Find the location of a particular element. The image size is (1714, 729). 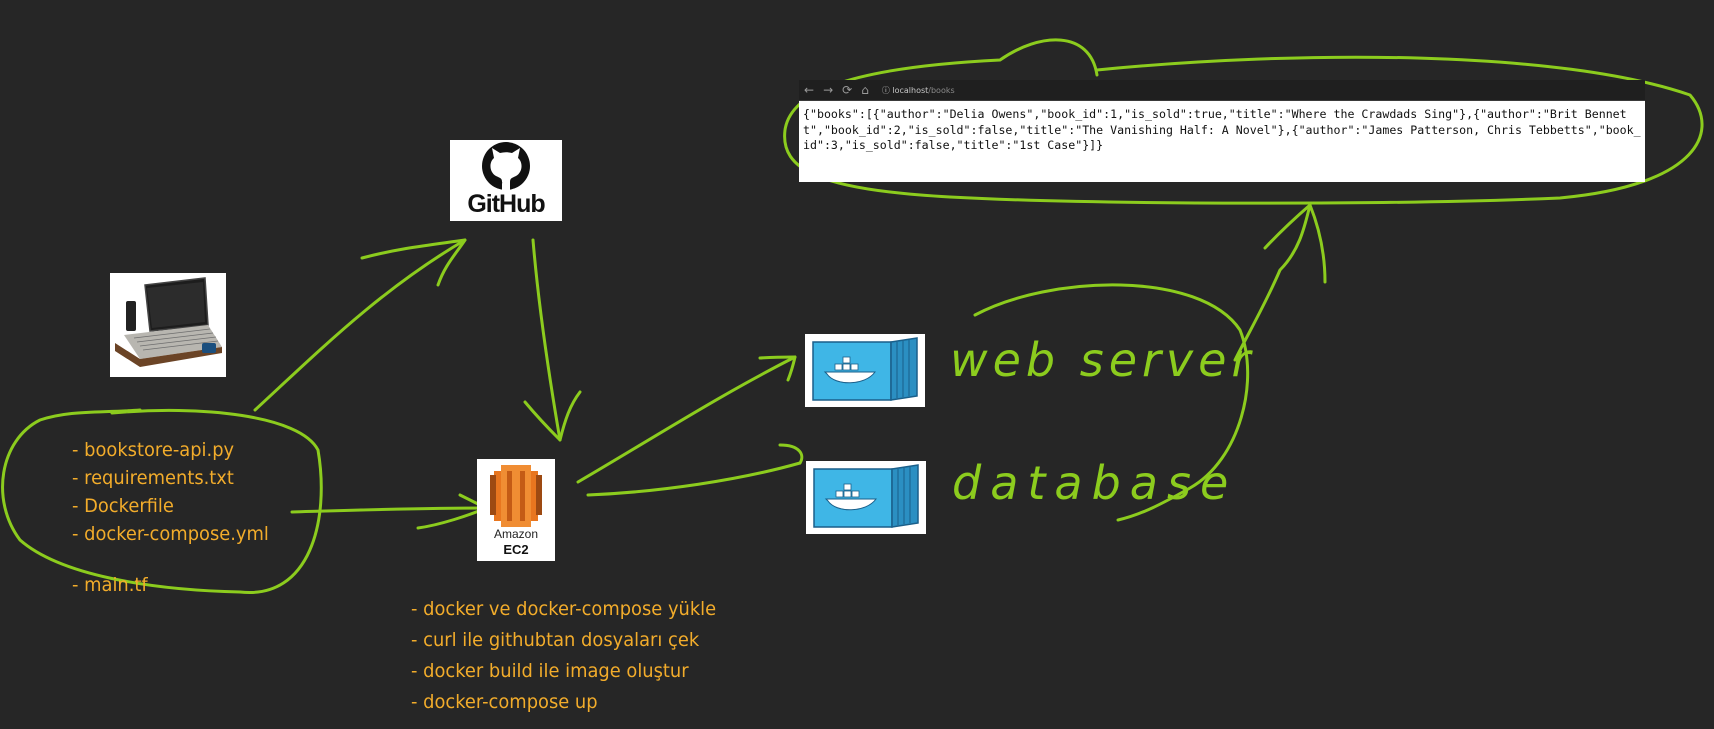

reload-icon: ⟳ is located at coordinates (847, 90).